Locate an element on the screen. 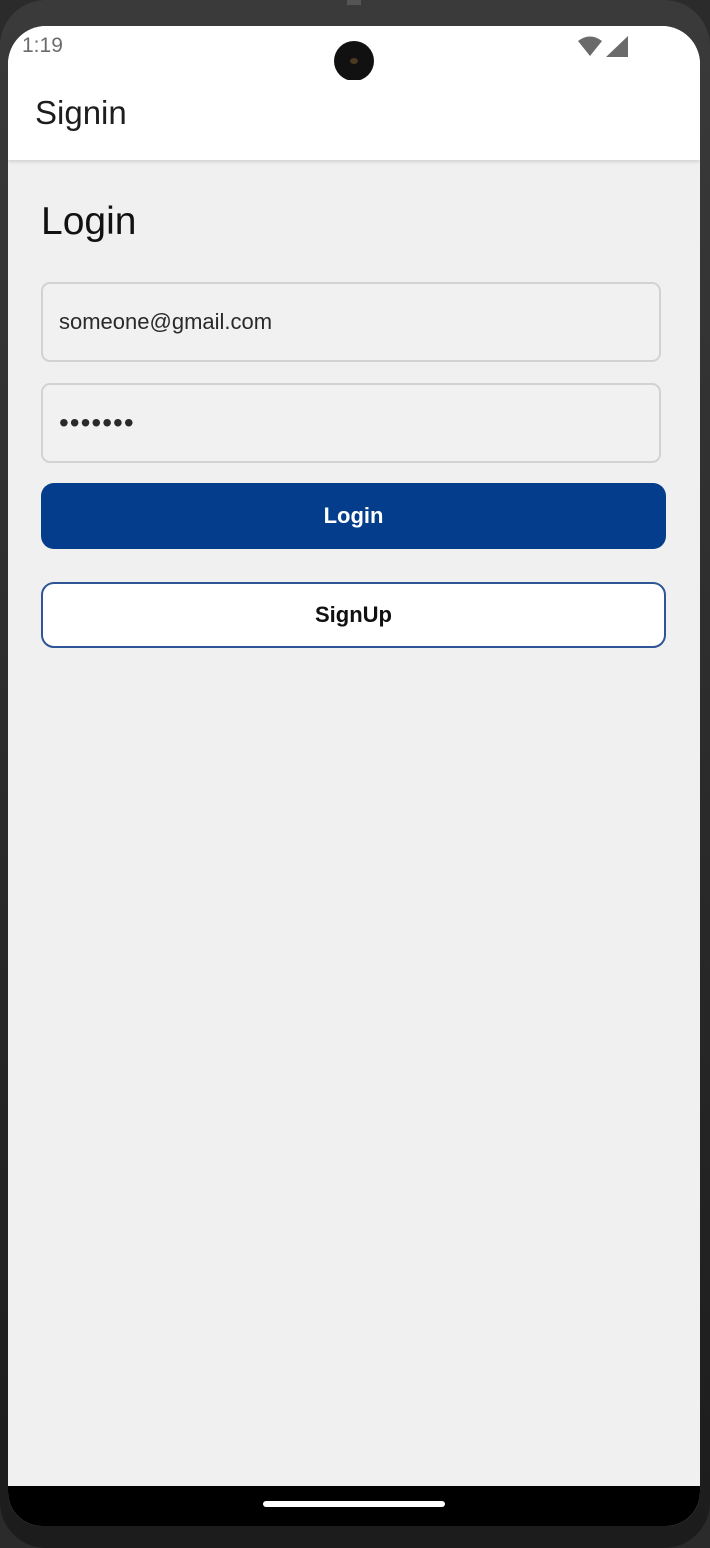 The height and width of the screenshot is (1548, 710). cellular-signal-icon is located at coordinates (617, 46).